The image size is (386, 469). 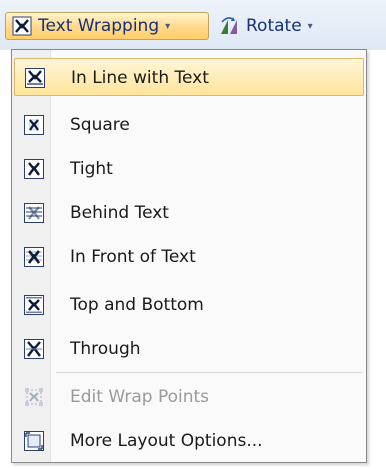 I want to click on menu-item-in-line-with-text: In Line with Text, so click(x=189, y=77).